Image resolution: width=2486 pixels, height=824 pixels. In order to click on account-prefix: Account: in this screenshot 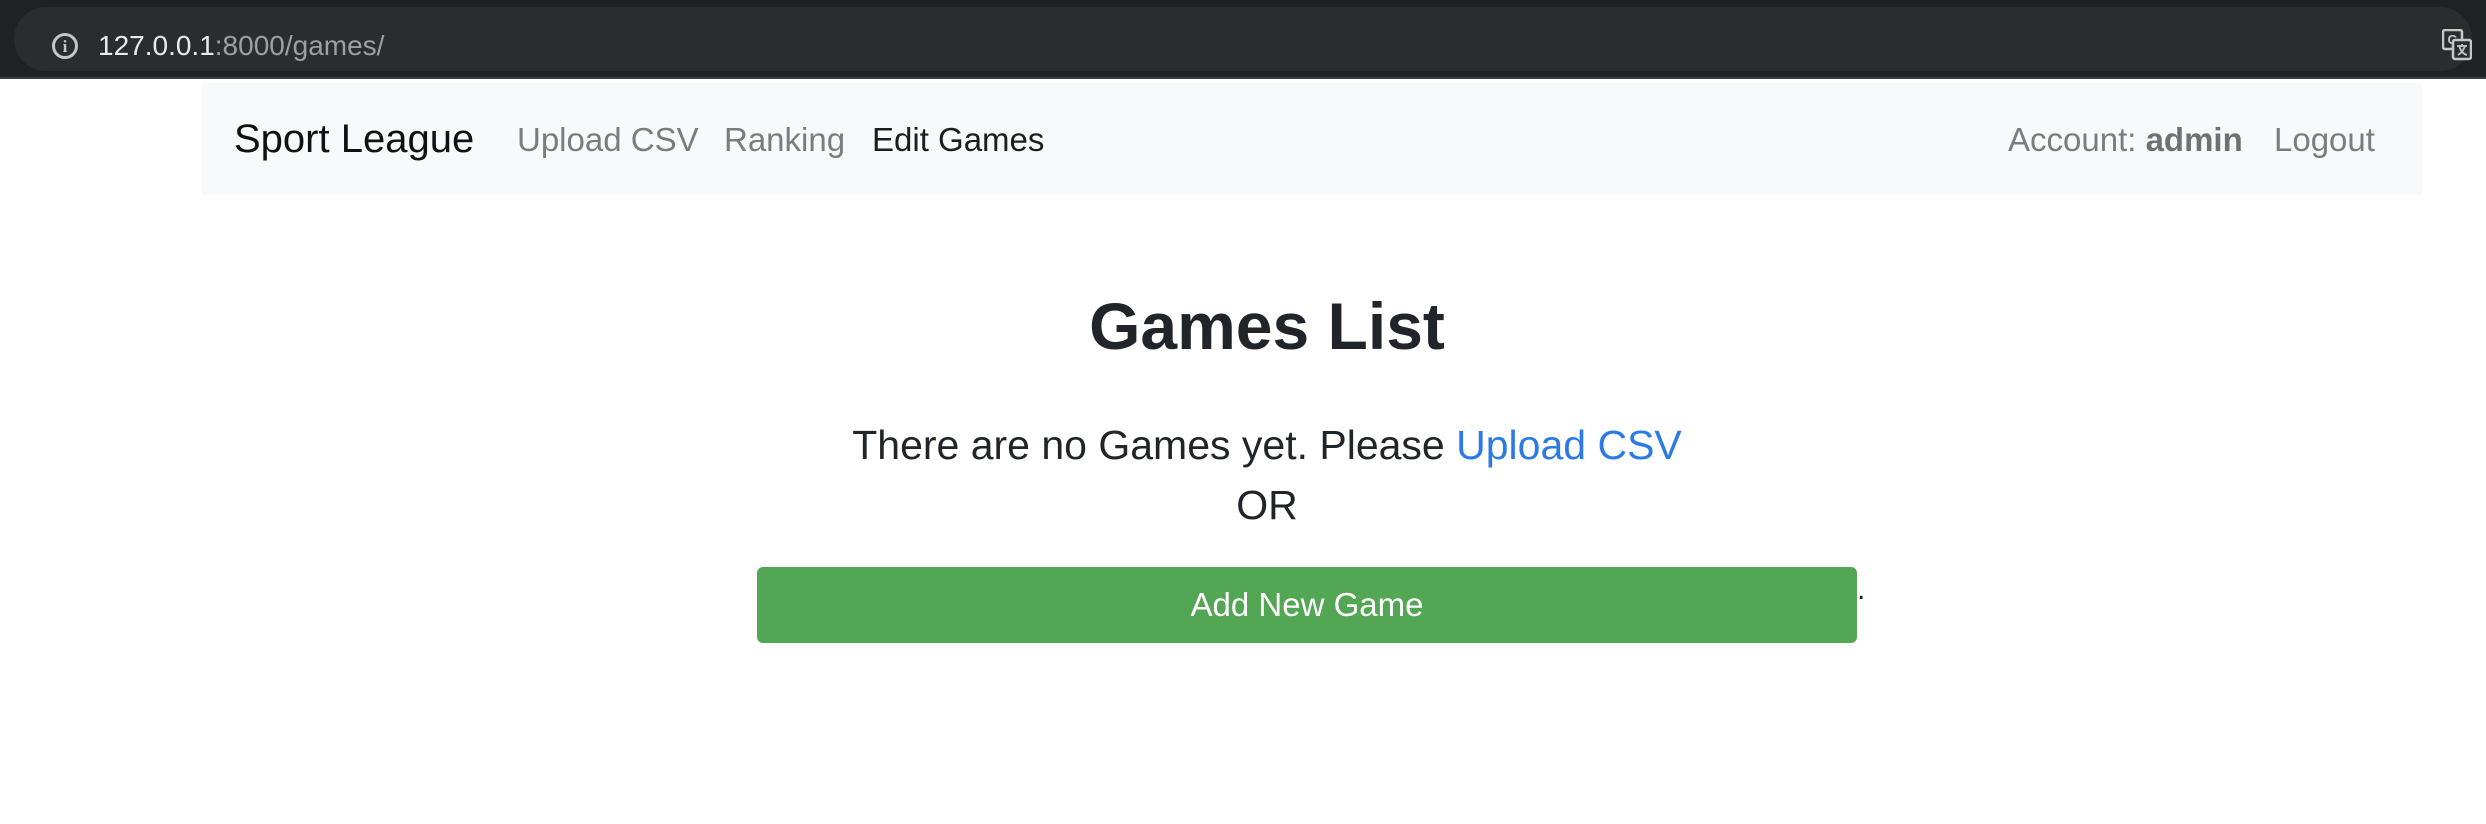, I will do `click(2077, 139)`.